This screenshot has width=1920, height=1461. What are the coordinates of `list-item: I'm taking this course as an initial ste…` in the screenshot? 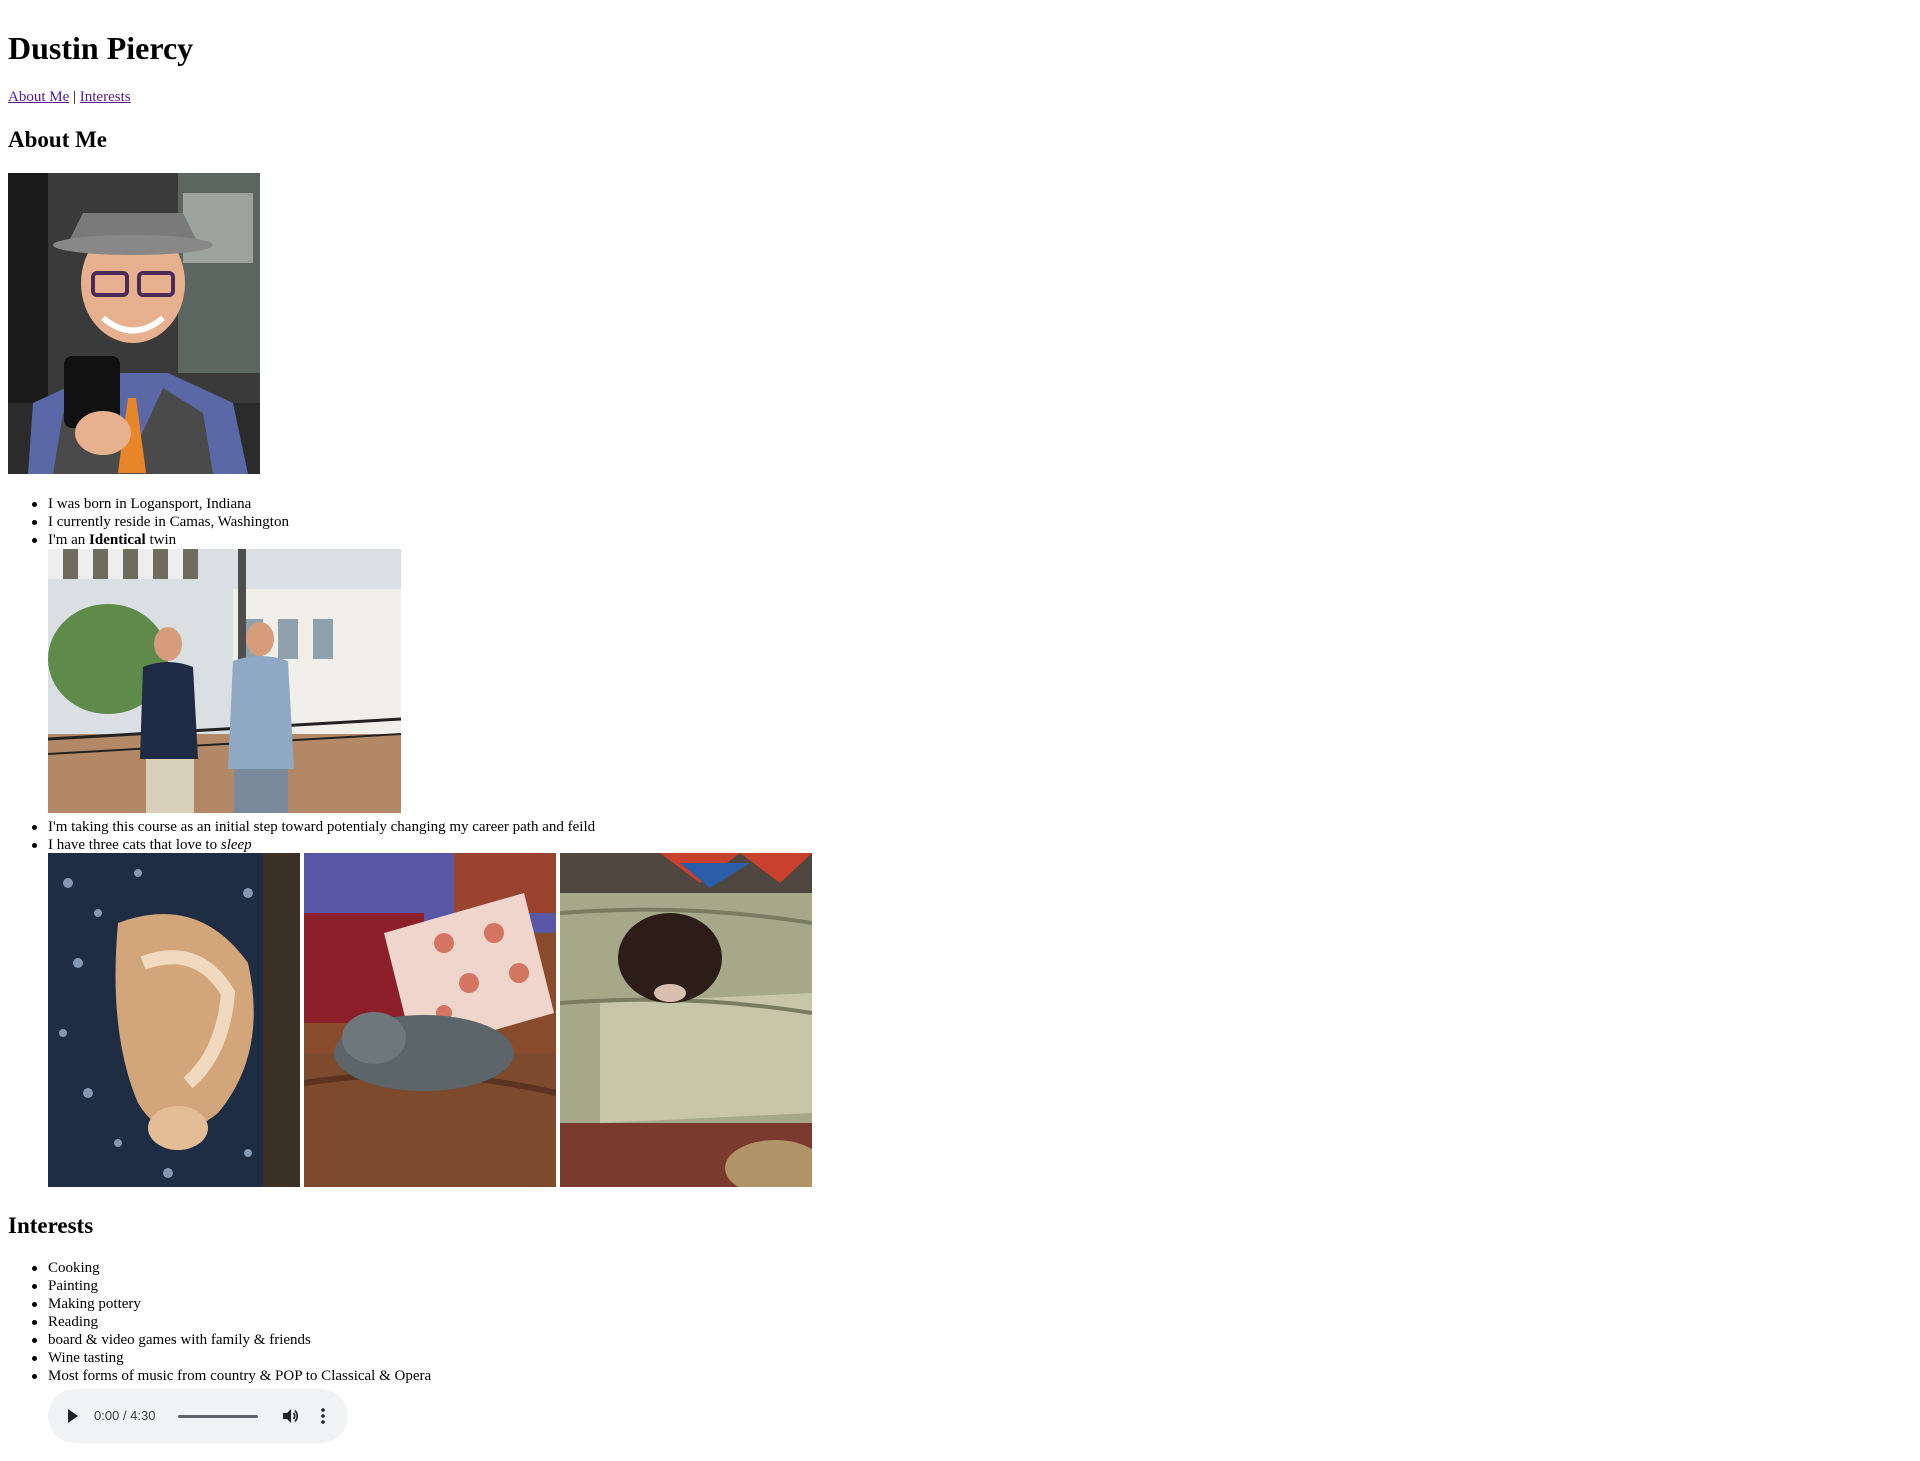 It's located at (301, 827).